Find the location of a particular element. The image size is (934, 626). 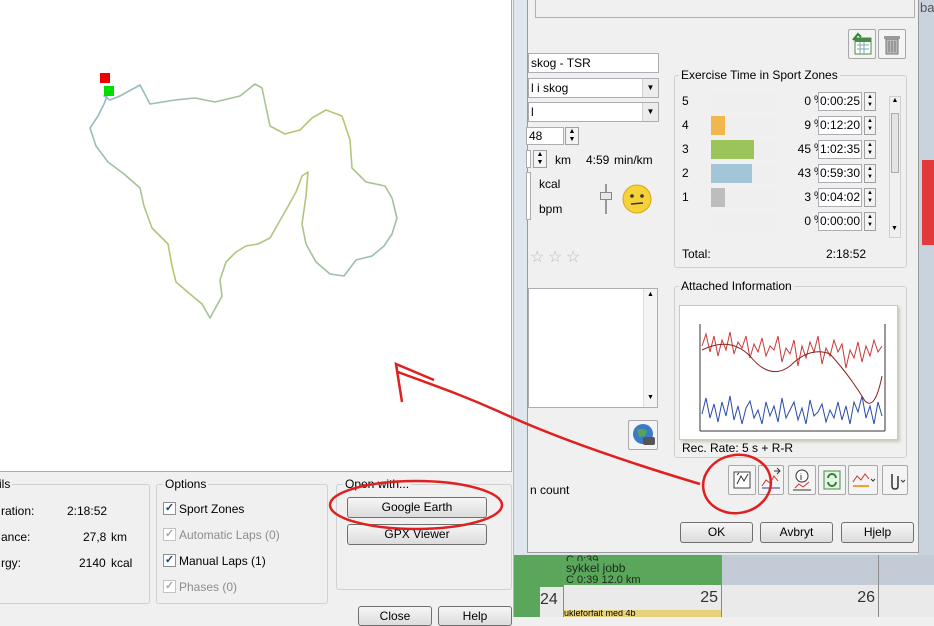

annotation-circle-map-tool is located at coordinates (737, 484).